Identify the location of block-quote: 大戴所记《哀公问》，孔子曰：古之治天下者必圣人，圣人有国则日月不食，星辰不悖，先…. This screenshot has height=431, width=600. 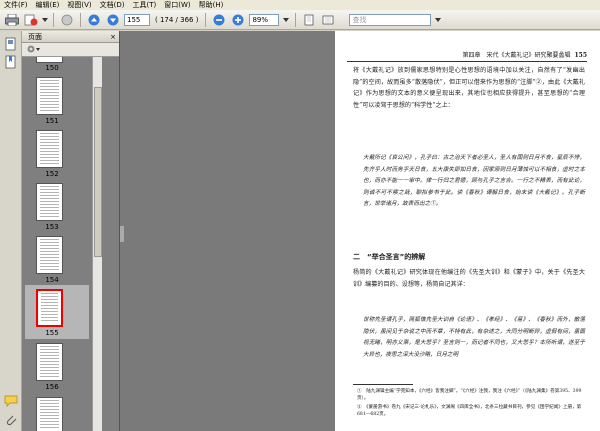
(474, 181).